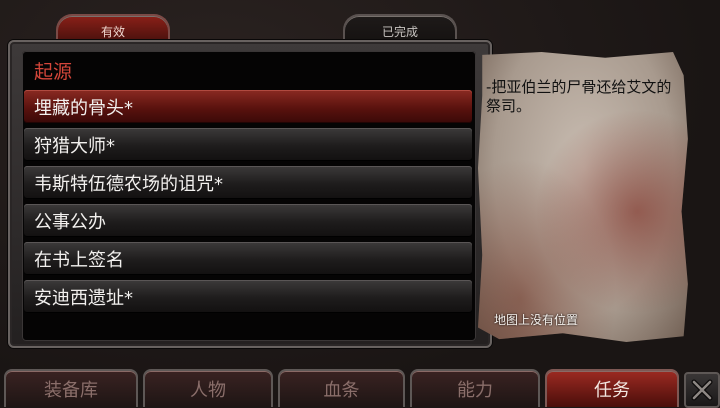 The width and height of the screenshot is (720, 408). I want to click on nav-tab-character: 人物, so click(208, 388).